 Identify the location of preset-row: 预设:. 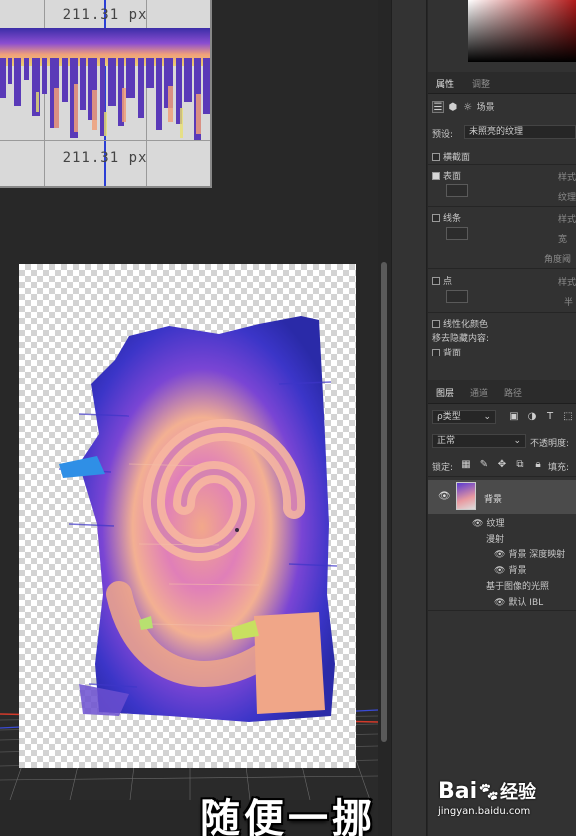
(442, 133).